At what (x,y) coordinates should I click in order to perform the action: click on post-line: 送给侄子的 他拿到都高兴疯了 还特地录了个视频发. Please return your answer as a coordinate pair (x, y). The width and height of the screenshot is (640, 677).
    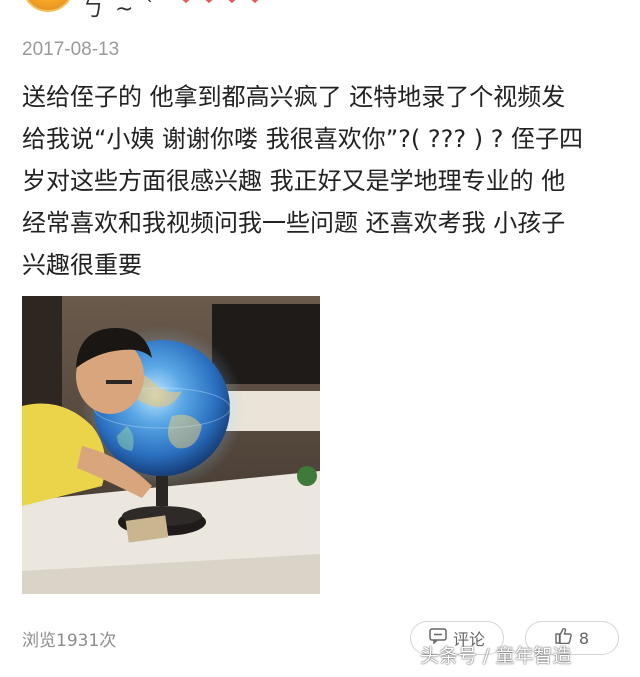
    Looking at the image, I should click on (294, 97).